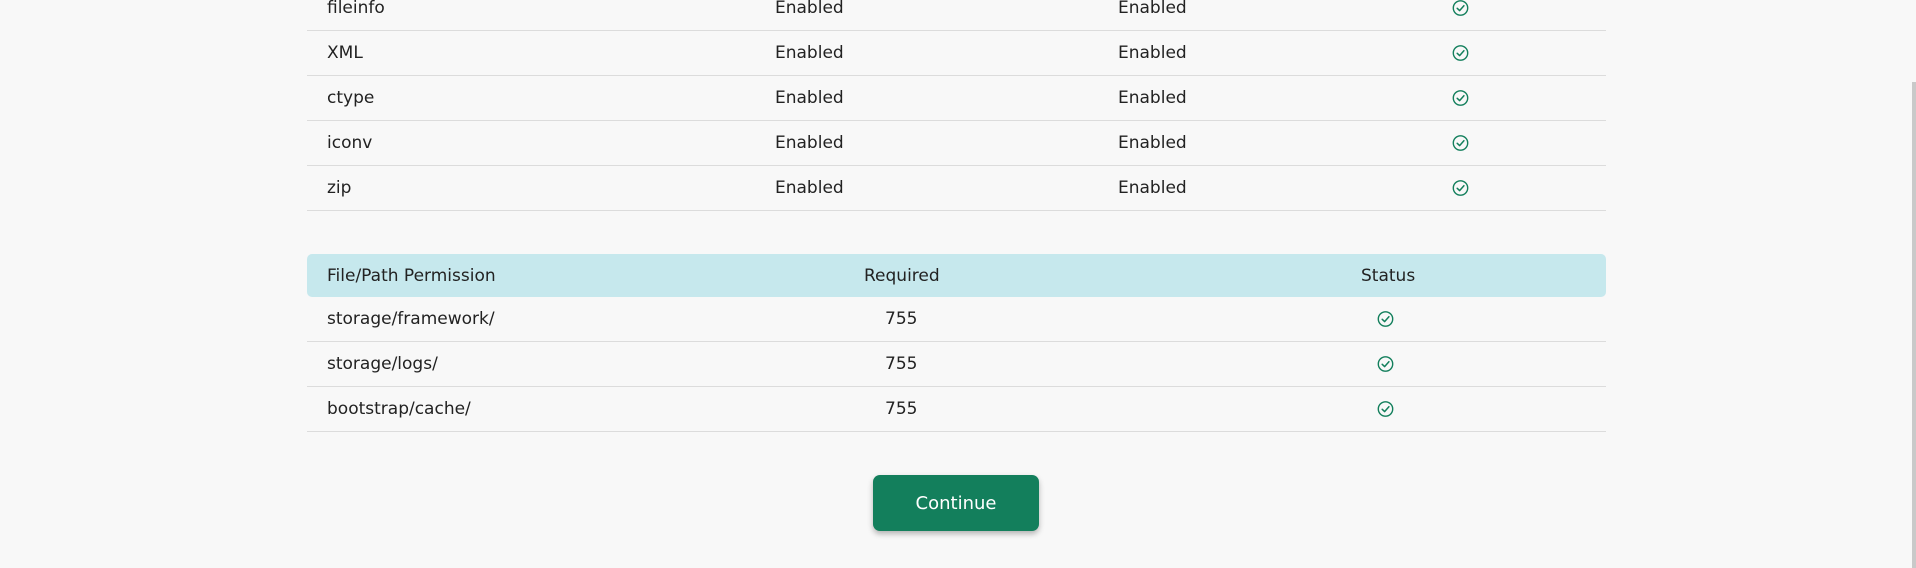 This screenshot has width=1916, height=568. What do you see at coordinates (339, 188) in the screenshot?
I see `extension-name: zip` at bounding box center [339, 188].